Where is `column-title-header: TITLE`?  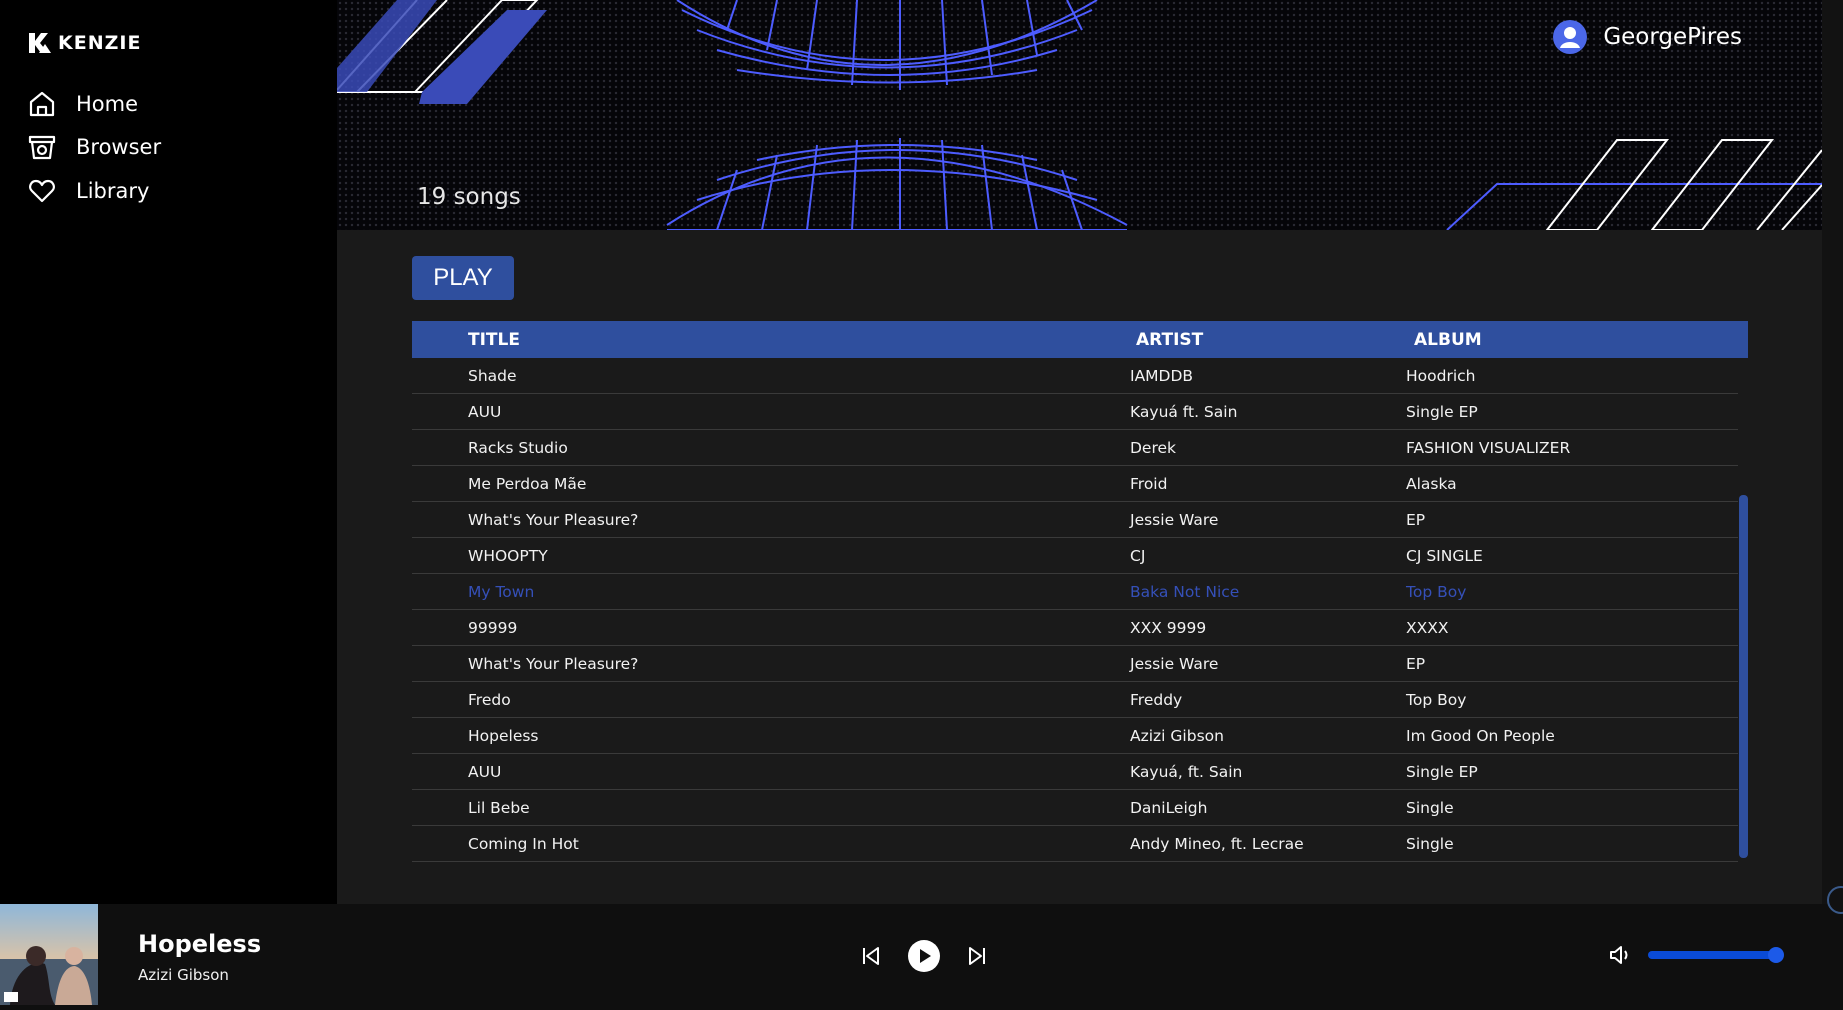
column-title-header: TITLE is located at coordinates (802, 340).